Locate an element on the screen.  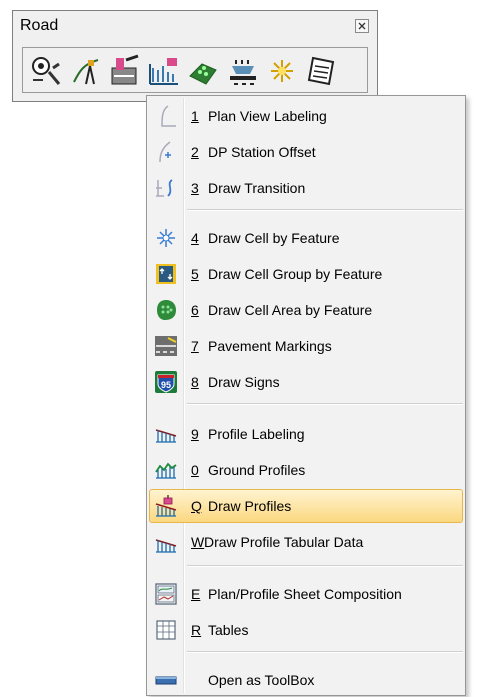
profile-tabular-icon is located at coordinates (166, 542).